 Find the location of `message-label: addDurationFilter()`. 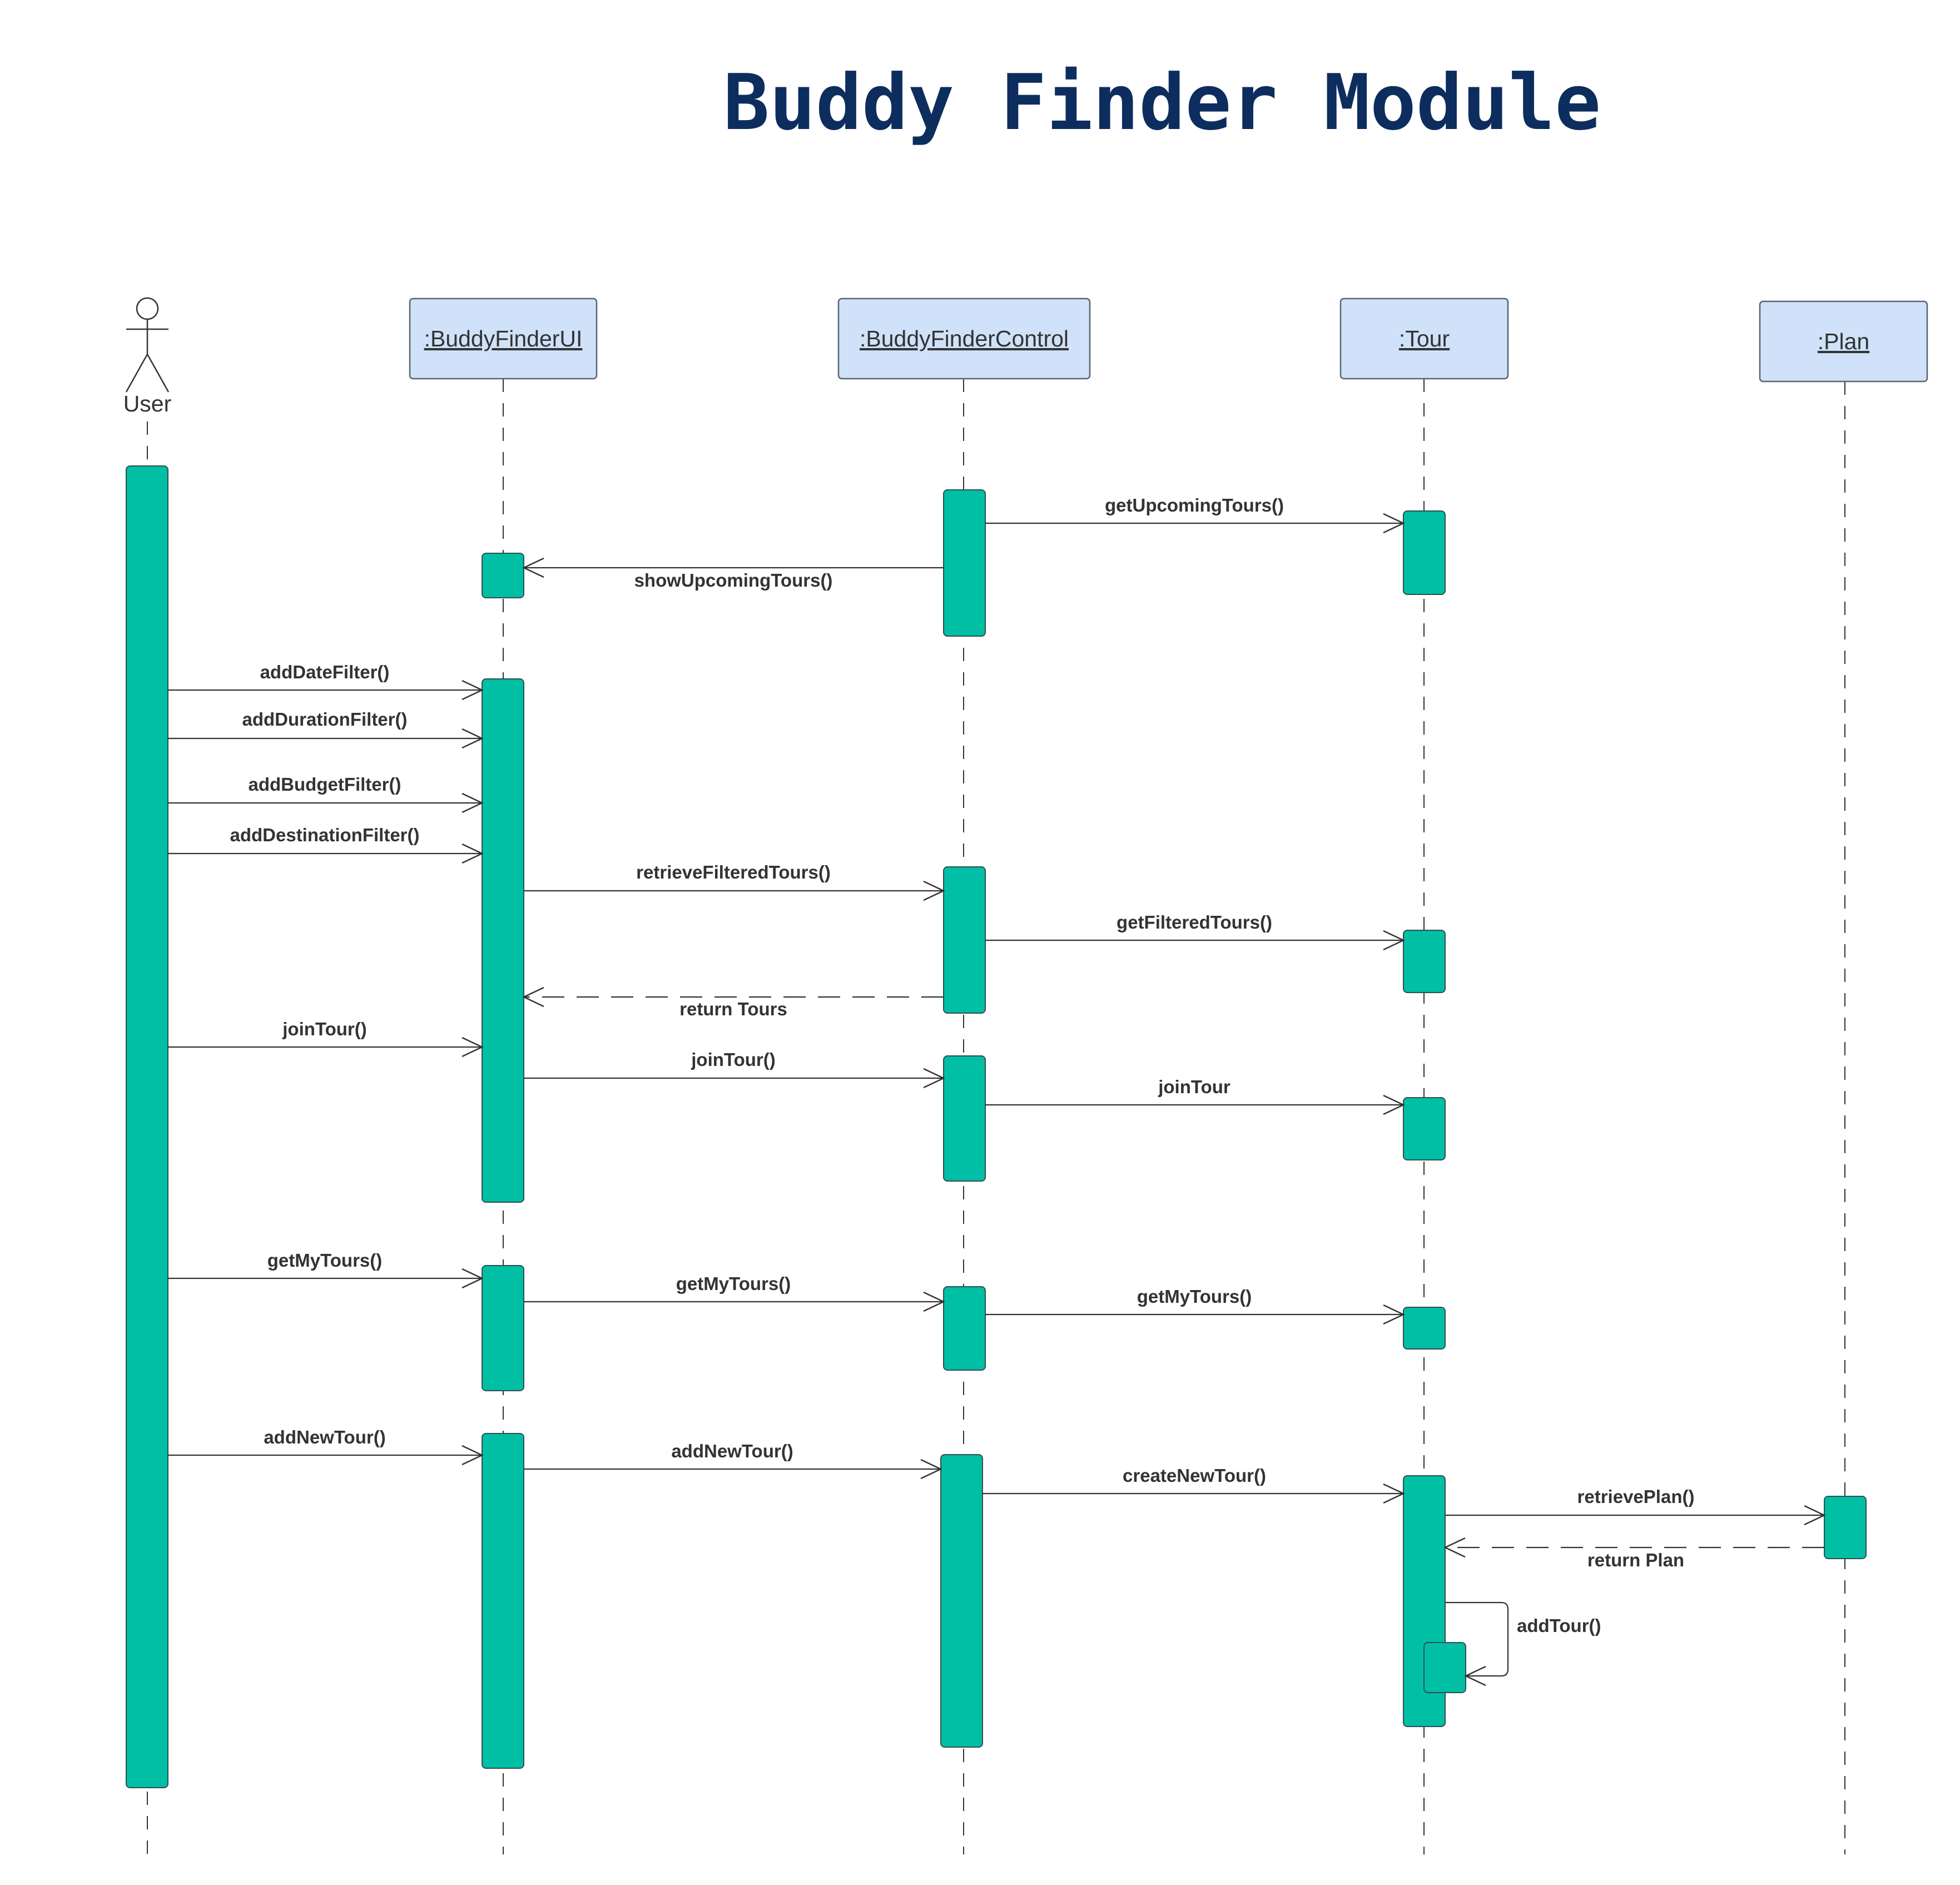

message-label: addDurationFilter() is located at coordinates (325, 719).